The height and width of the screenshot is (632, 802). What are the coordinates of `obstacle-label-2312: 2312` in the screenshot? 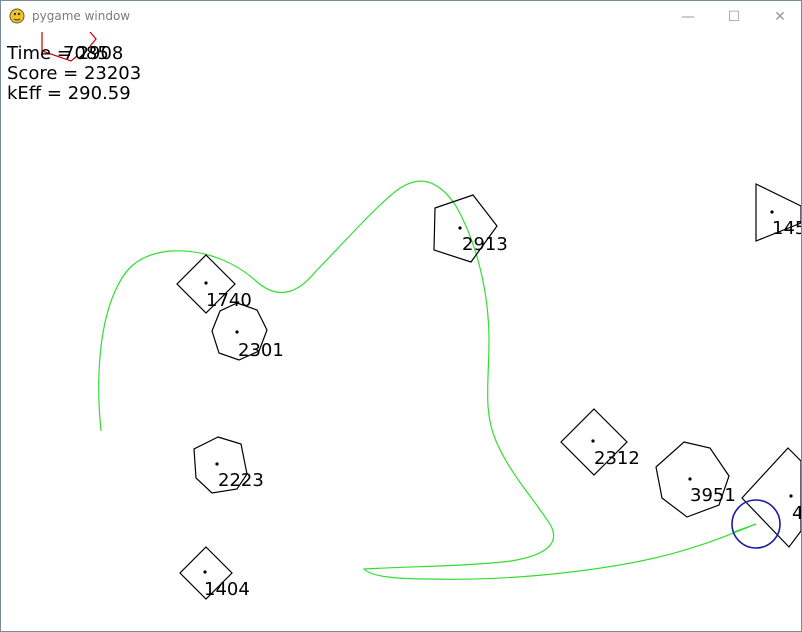 It's located at (617, 458).